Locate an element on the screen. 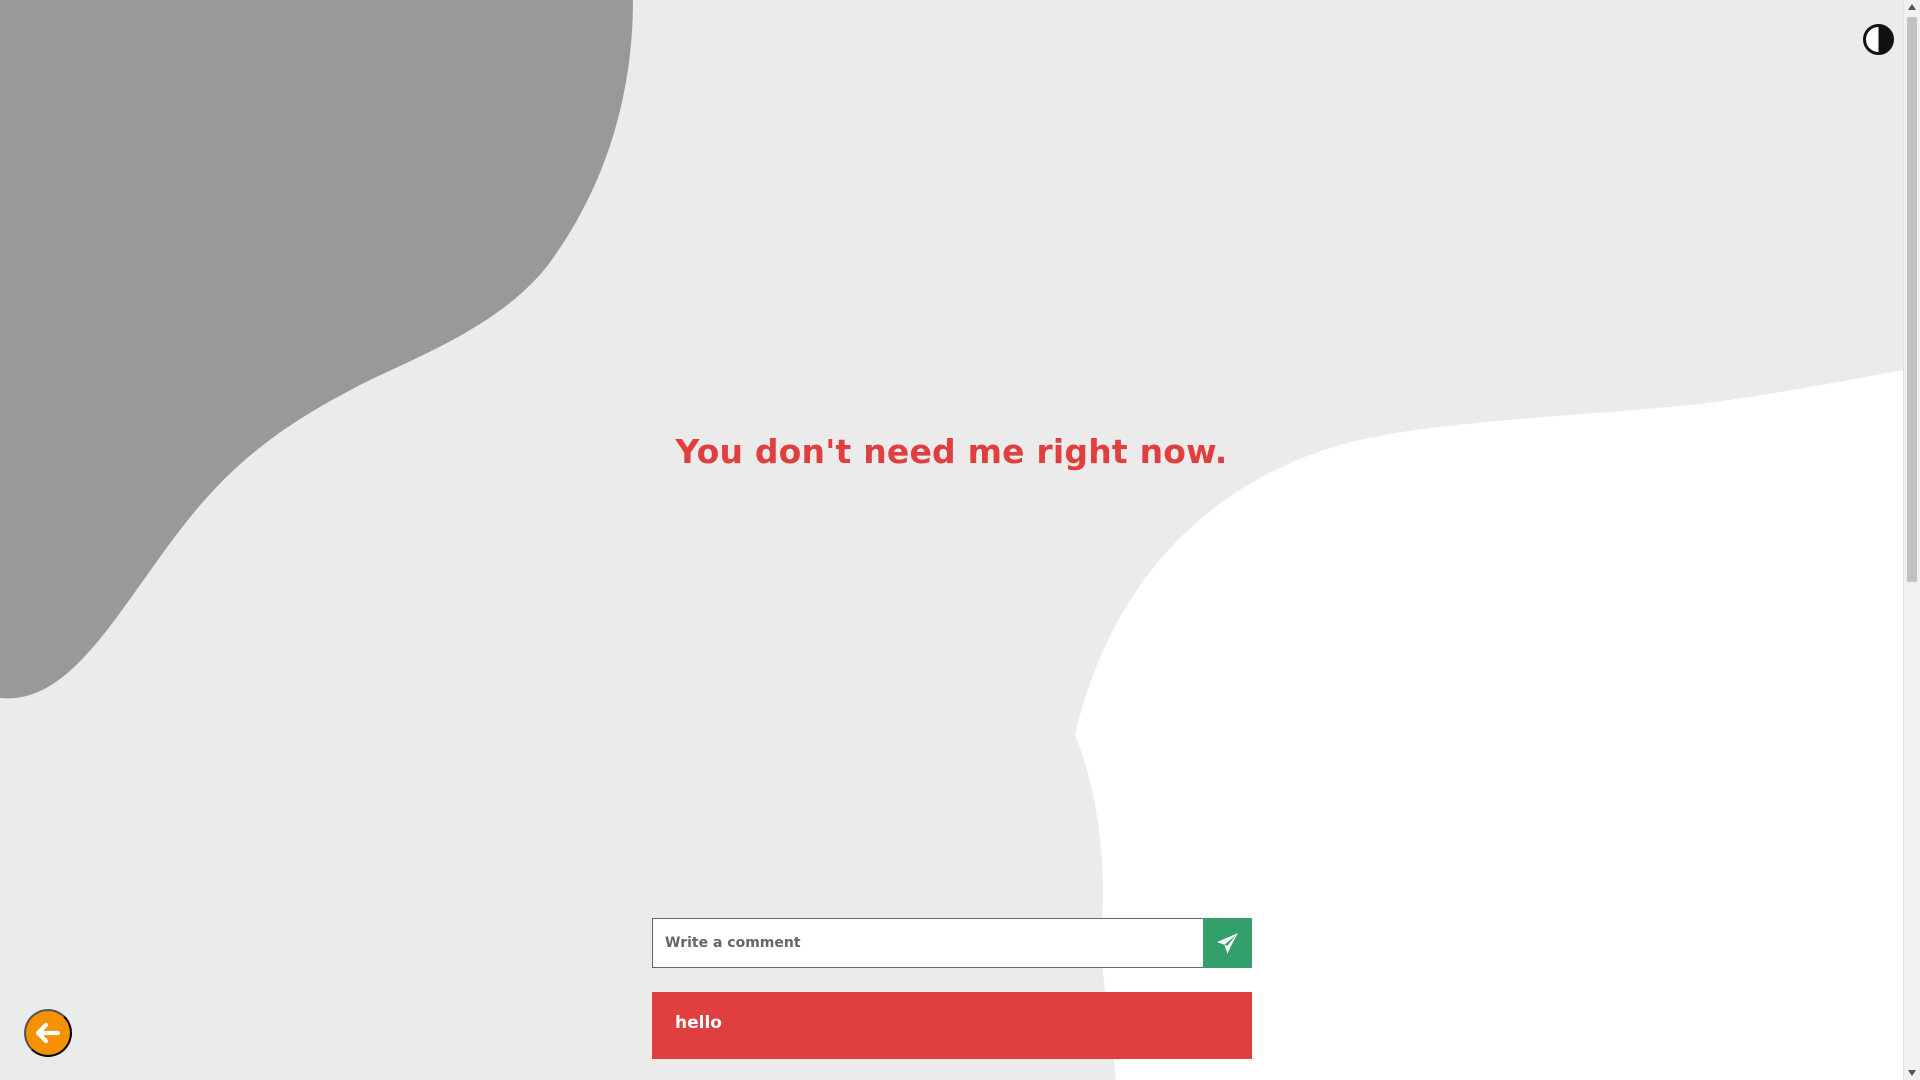 The width and height of the screenshot is (1920, 1080). arrow-left-icon is located at coordinates (48, 1033).